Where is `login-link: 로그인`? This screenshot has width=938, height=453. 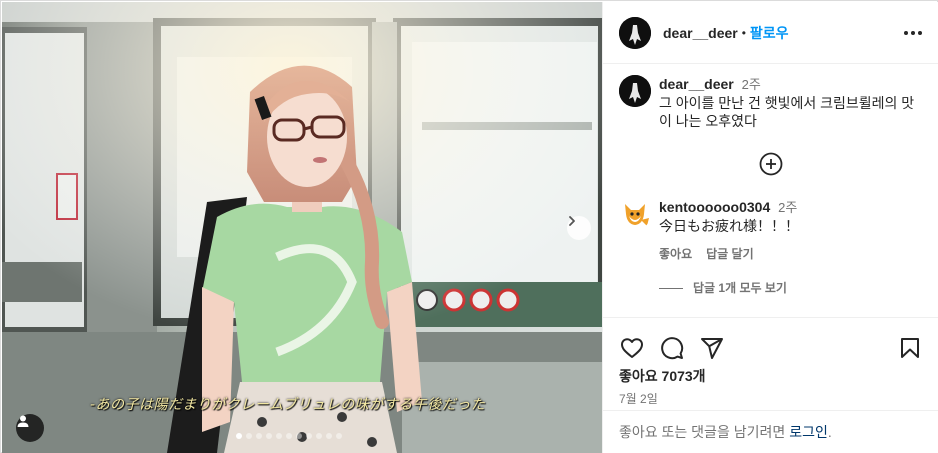 login-link: 로그인 is located at coordinates (808, 432).